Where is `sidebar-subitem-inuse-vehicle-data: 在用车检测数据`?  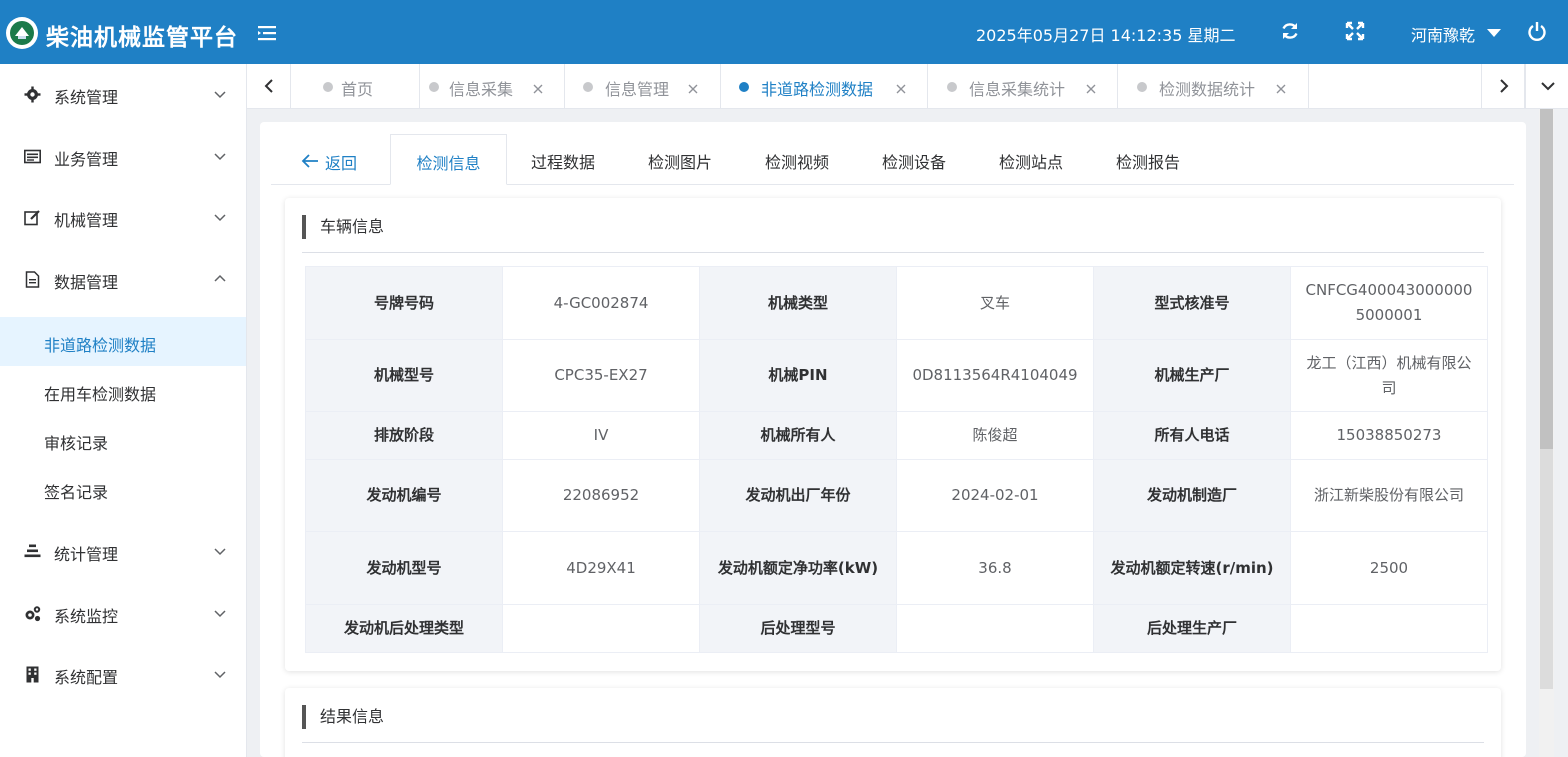
sidebar-subitem-inuse-vehicle-data: 在用车检测数据 is located at coordinates (123, 390).